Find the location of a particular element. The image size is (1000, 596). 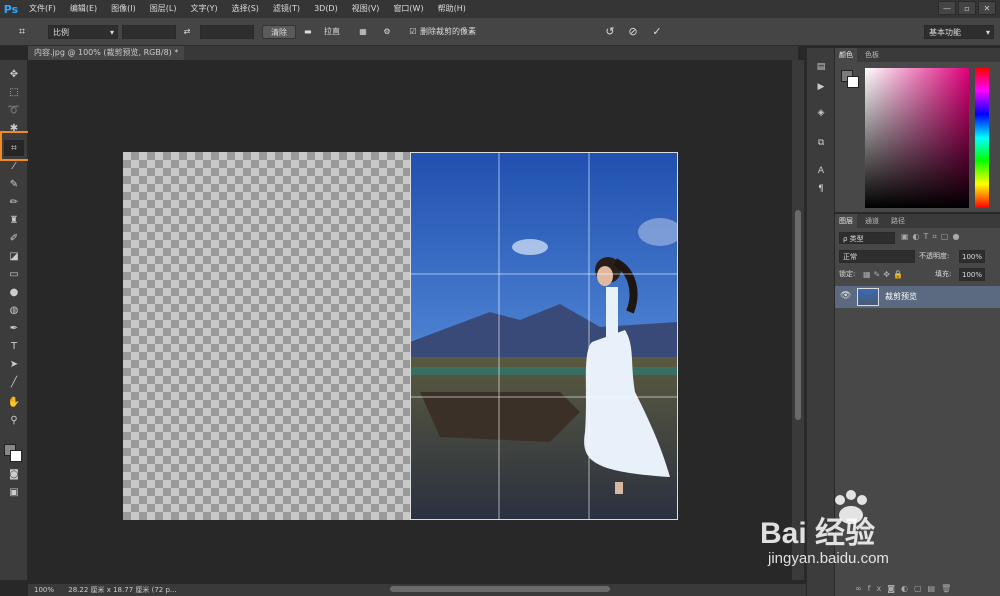

layer-thumbnail is located at coordinates (868, 297).